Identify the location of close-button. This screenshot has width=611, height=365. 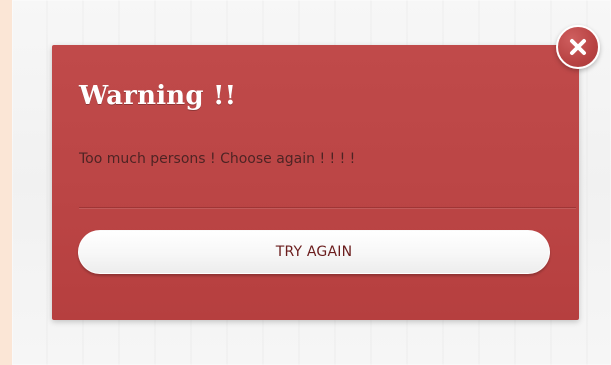
(578, 47).